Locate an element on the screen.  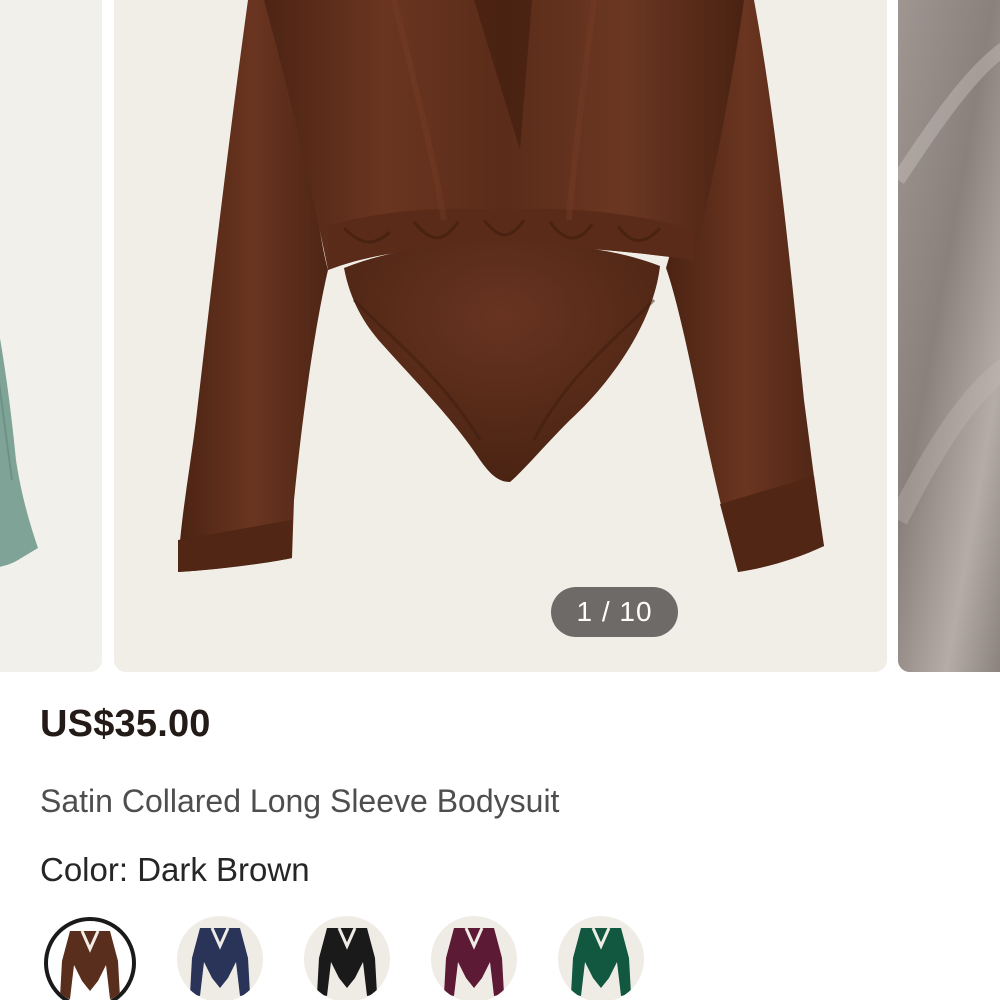
gallery-slide-next is located at coordinates (949, 336).